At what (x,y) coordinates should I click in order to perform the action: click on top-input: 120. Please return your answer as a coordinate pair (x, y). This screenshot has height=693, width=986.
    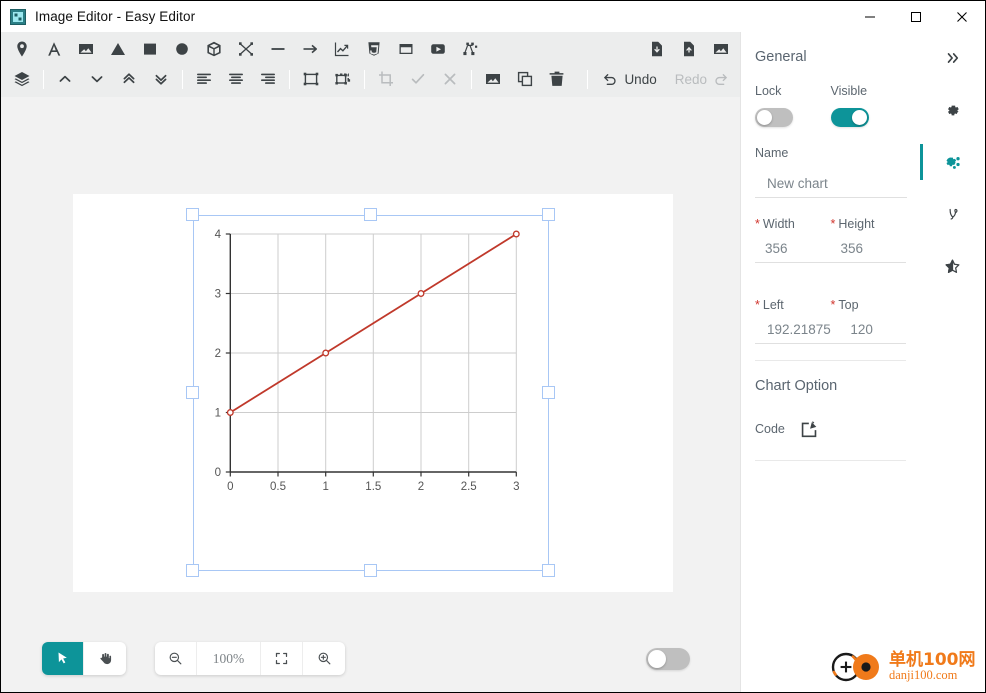
    Looking at the image, I should click on (876, 331).